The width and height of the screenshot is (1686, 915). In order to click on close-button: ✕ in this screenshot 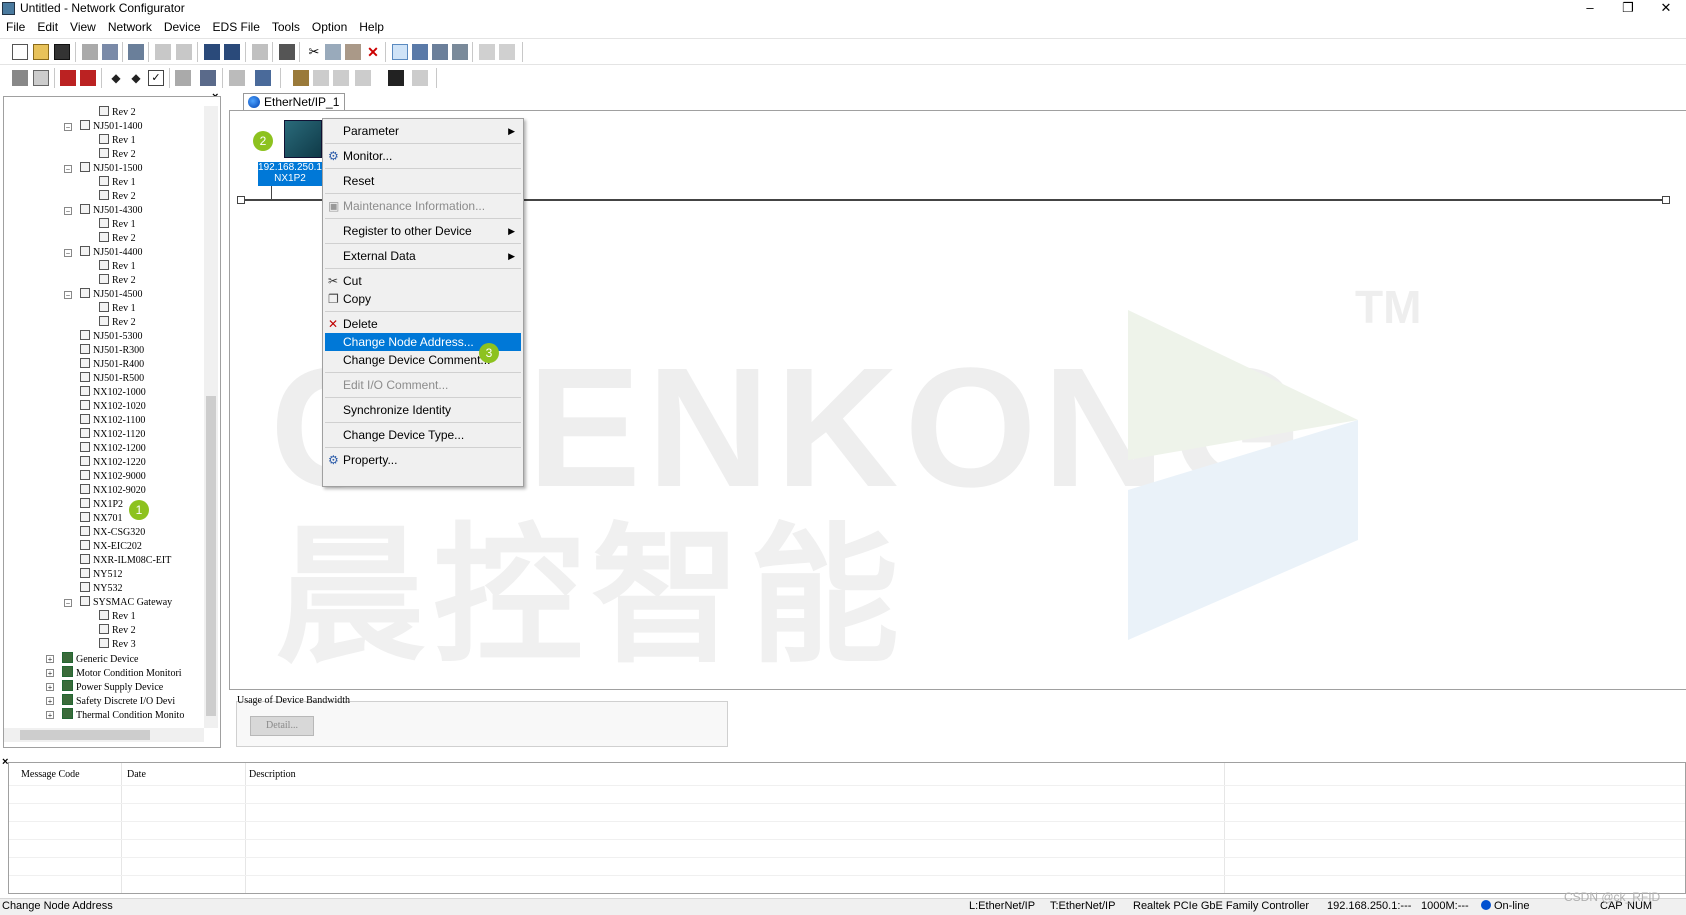, I will do `click(1666, 9)`.